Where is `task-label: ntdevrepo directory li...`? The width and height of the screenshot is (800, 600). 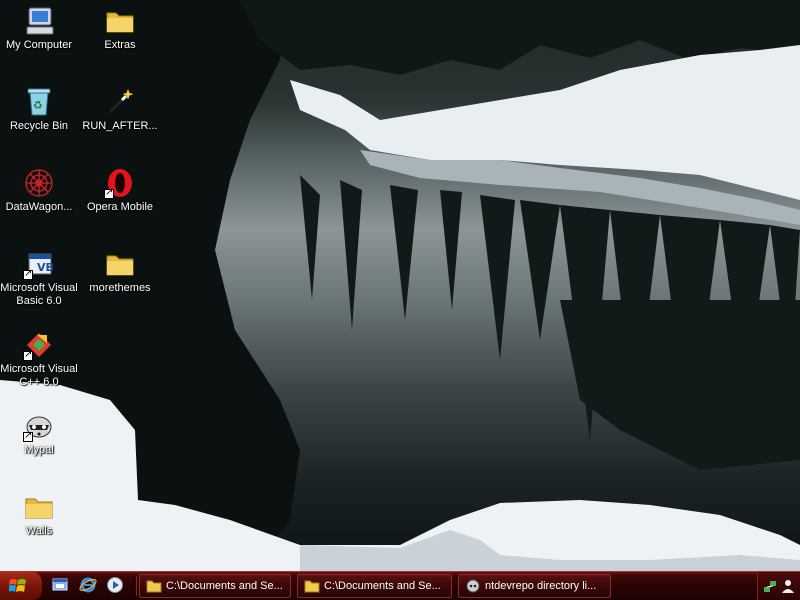 task-label: ntdevrepo directory li... is located at coordinates (541, 586).